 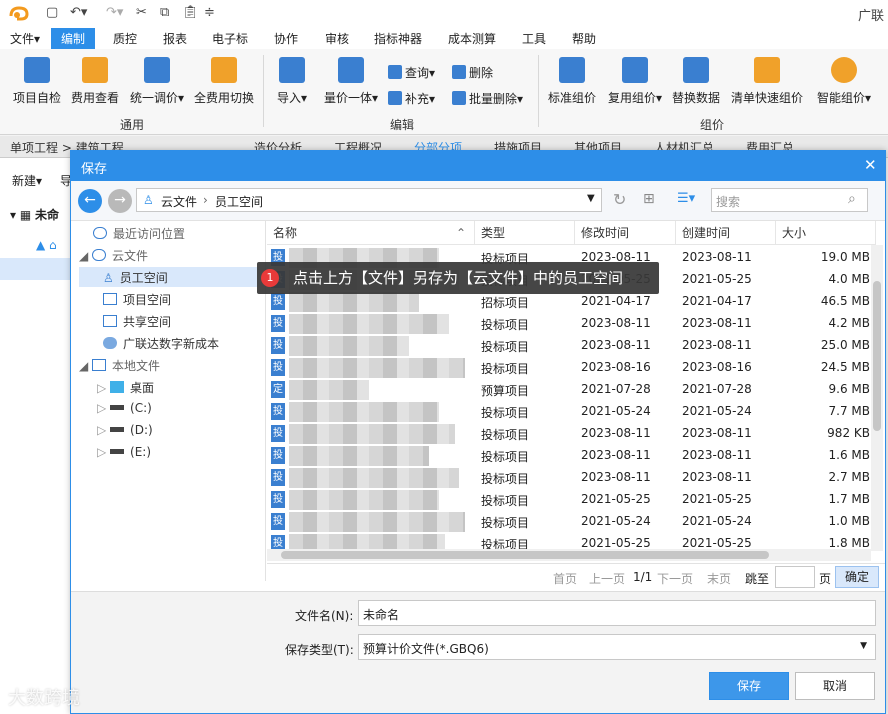 What do you see at coordinates (571, 434) in the screenshot?
I see `table-row: 投 投标项目 2023-08-11 2023-08-11 982 KB` at bounding box center [571, 434].